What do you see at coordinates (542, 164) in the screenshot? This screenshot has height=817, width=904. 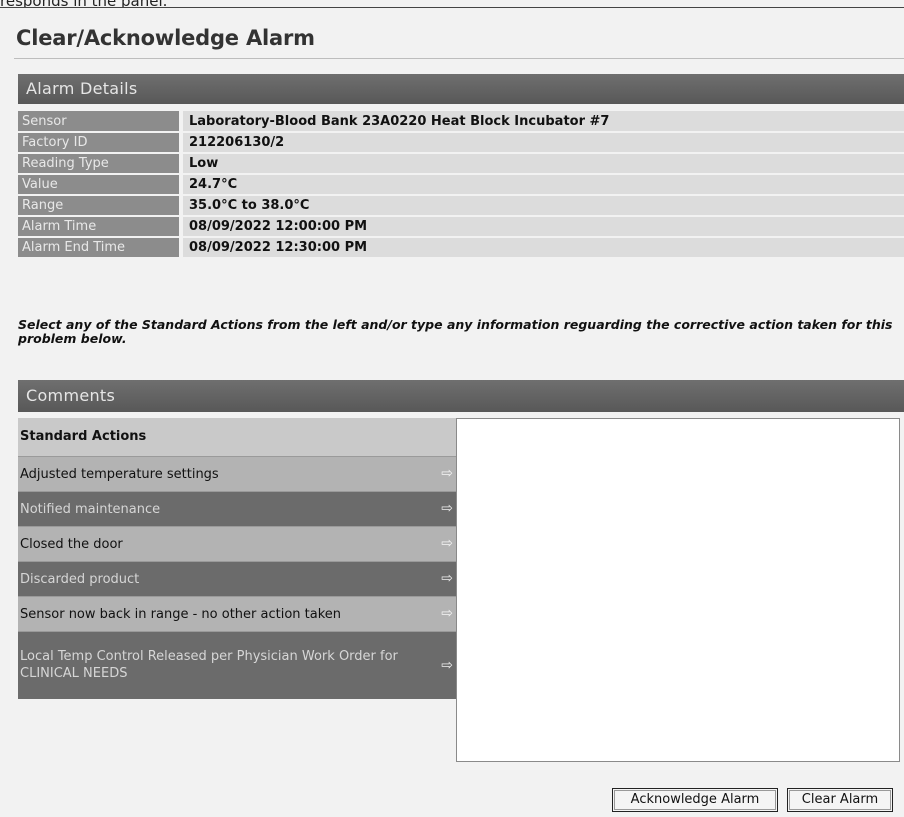 I see `details-value: Low` at bounding box center [542, 164].